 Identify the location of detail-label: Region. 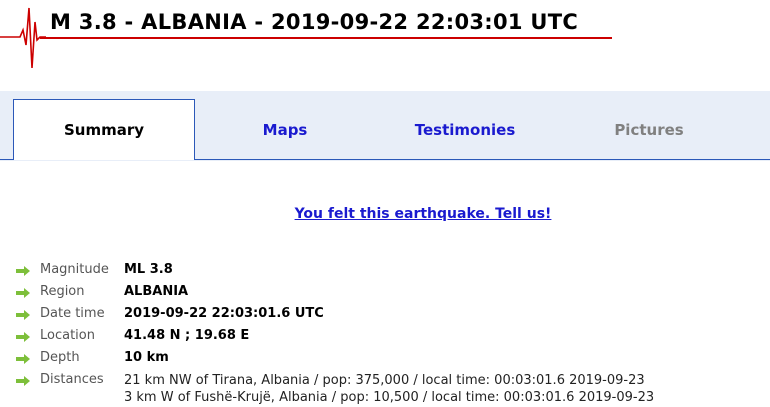
(62, 291).